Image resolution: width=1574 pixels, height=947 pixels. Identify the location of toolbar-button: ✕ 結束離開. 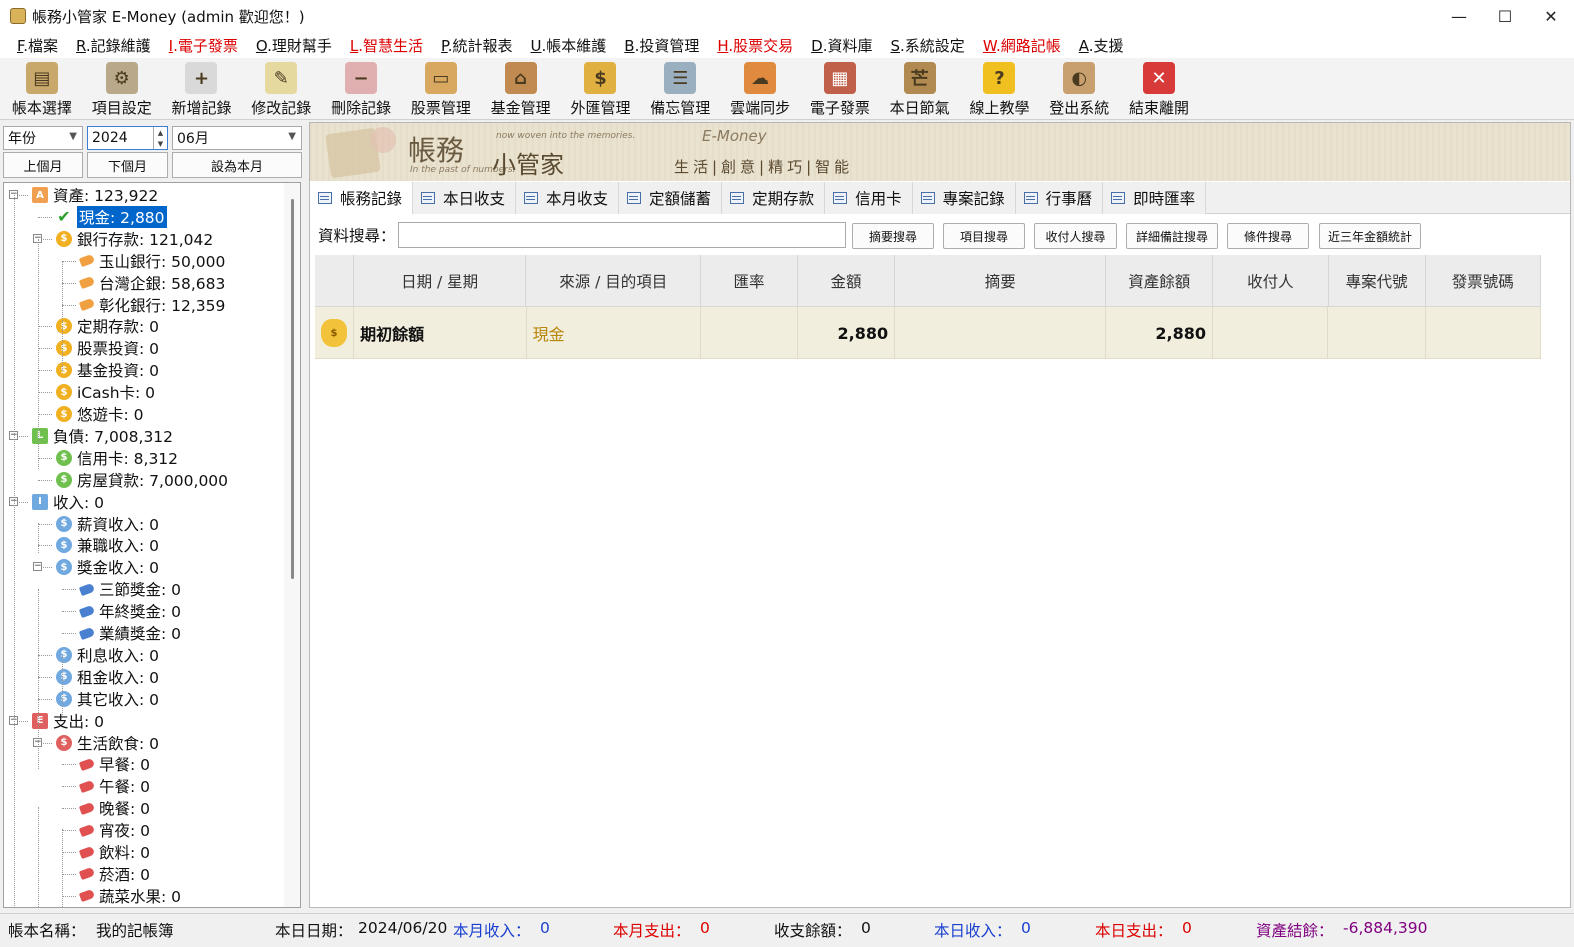
(1159, 89).